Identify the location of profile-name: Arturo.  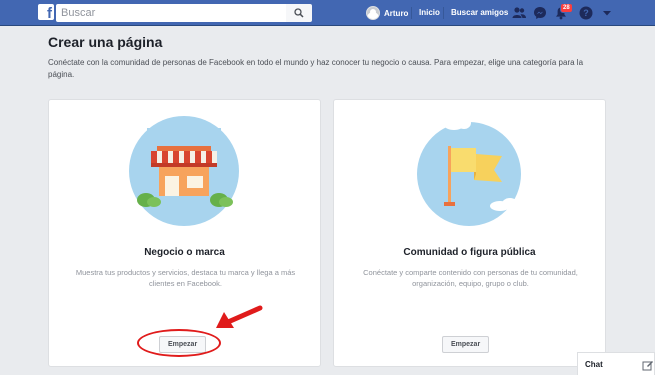
(396, 13).